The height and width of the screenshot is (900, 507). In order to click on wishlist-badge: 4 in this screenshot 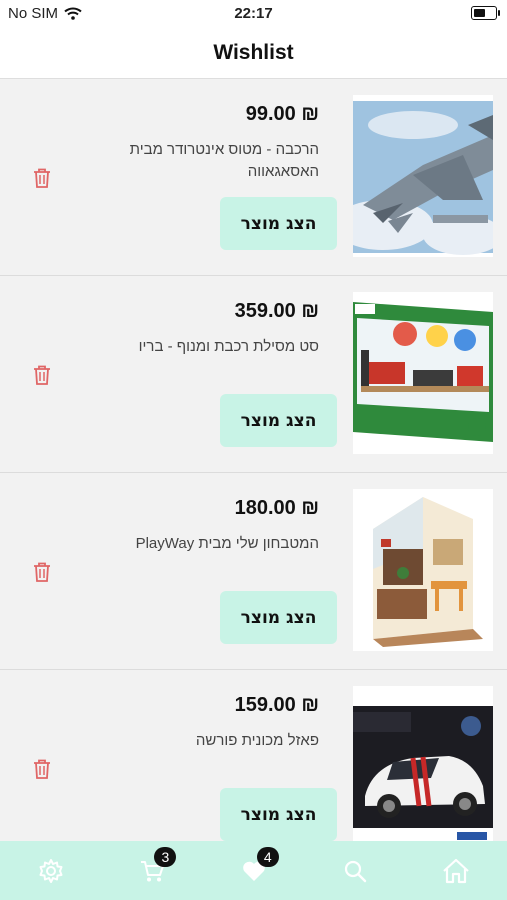, I will do `click(267, 857)`.